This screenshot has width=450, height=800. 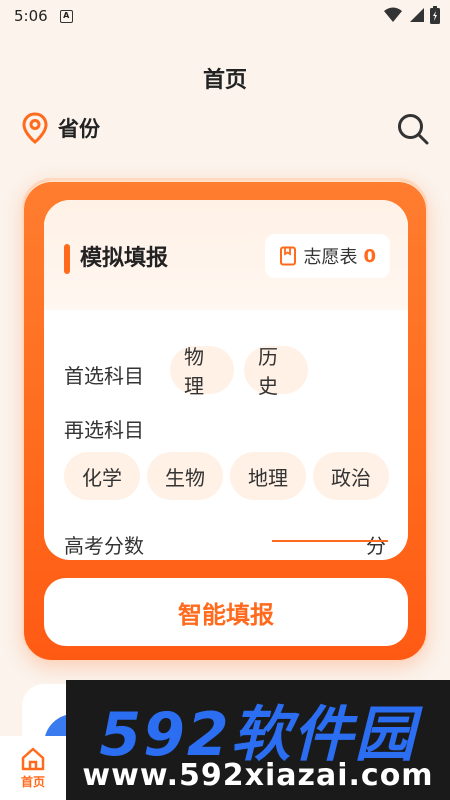 I want to click on subject-chip-geography: 地理, so click(x=268, y=476).